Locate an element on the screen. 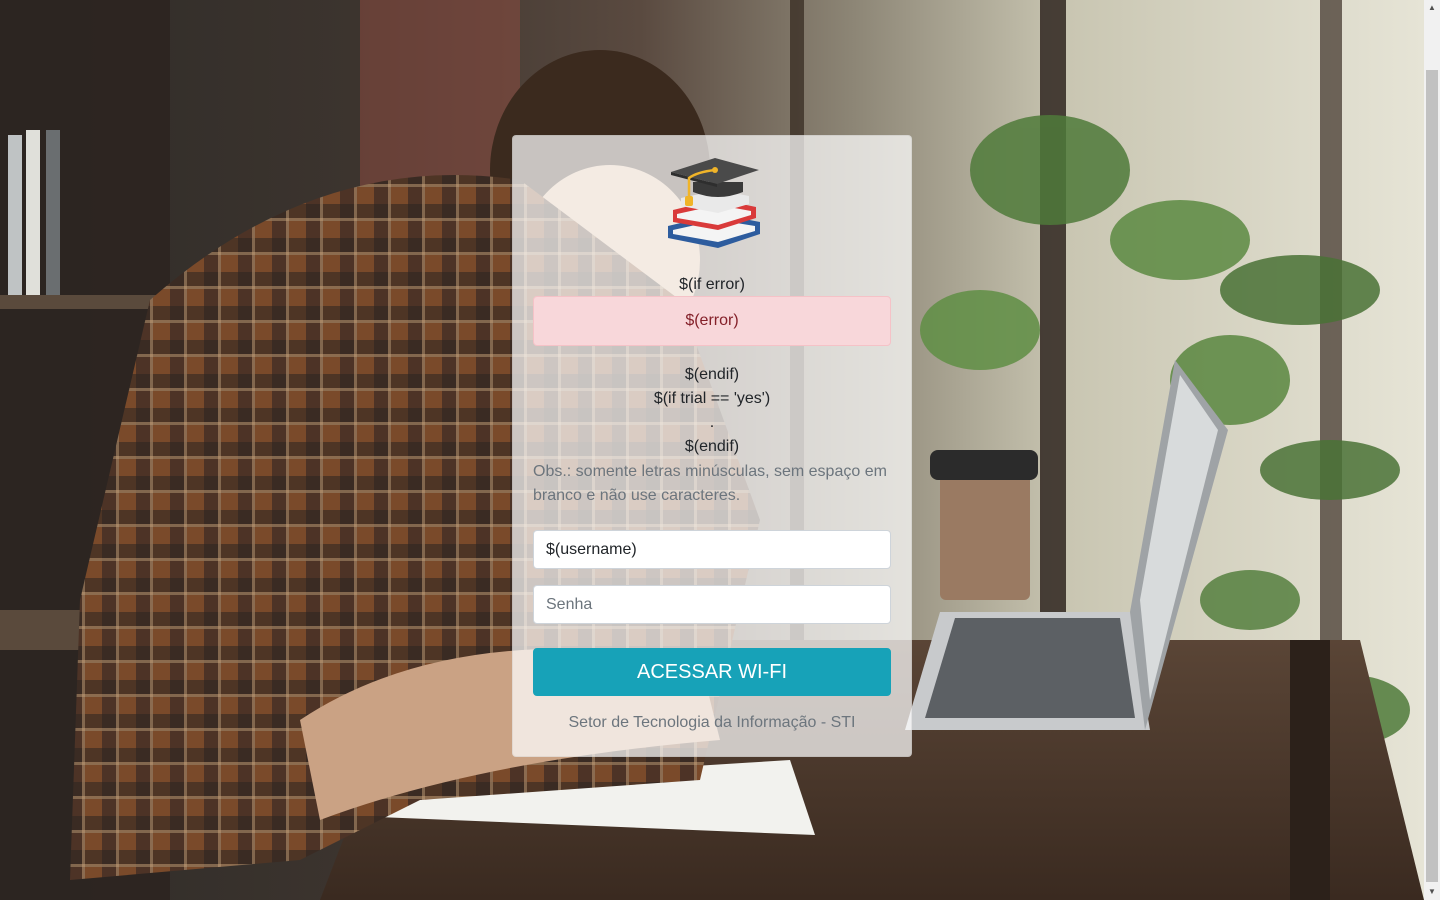 This screenshot has width=1440, height=900. access-wifi-button: ACESSAR WI-FI is located at coordinates (712, 672).